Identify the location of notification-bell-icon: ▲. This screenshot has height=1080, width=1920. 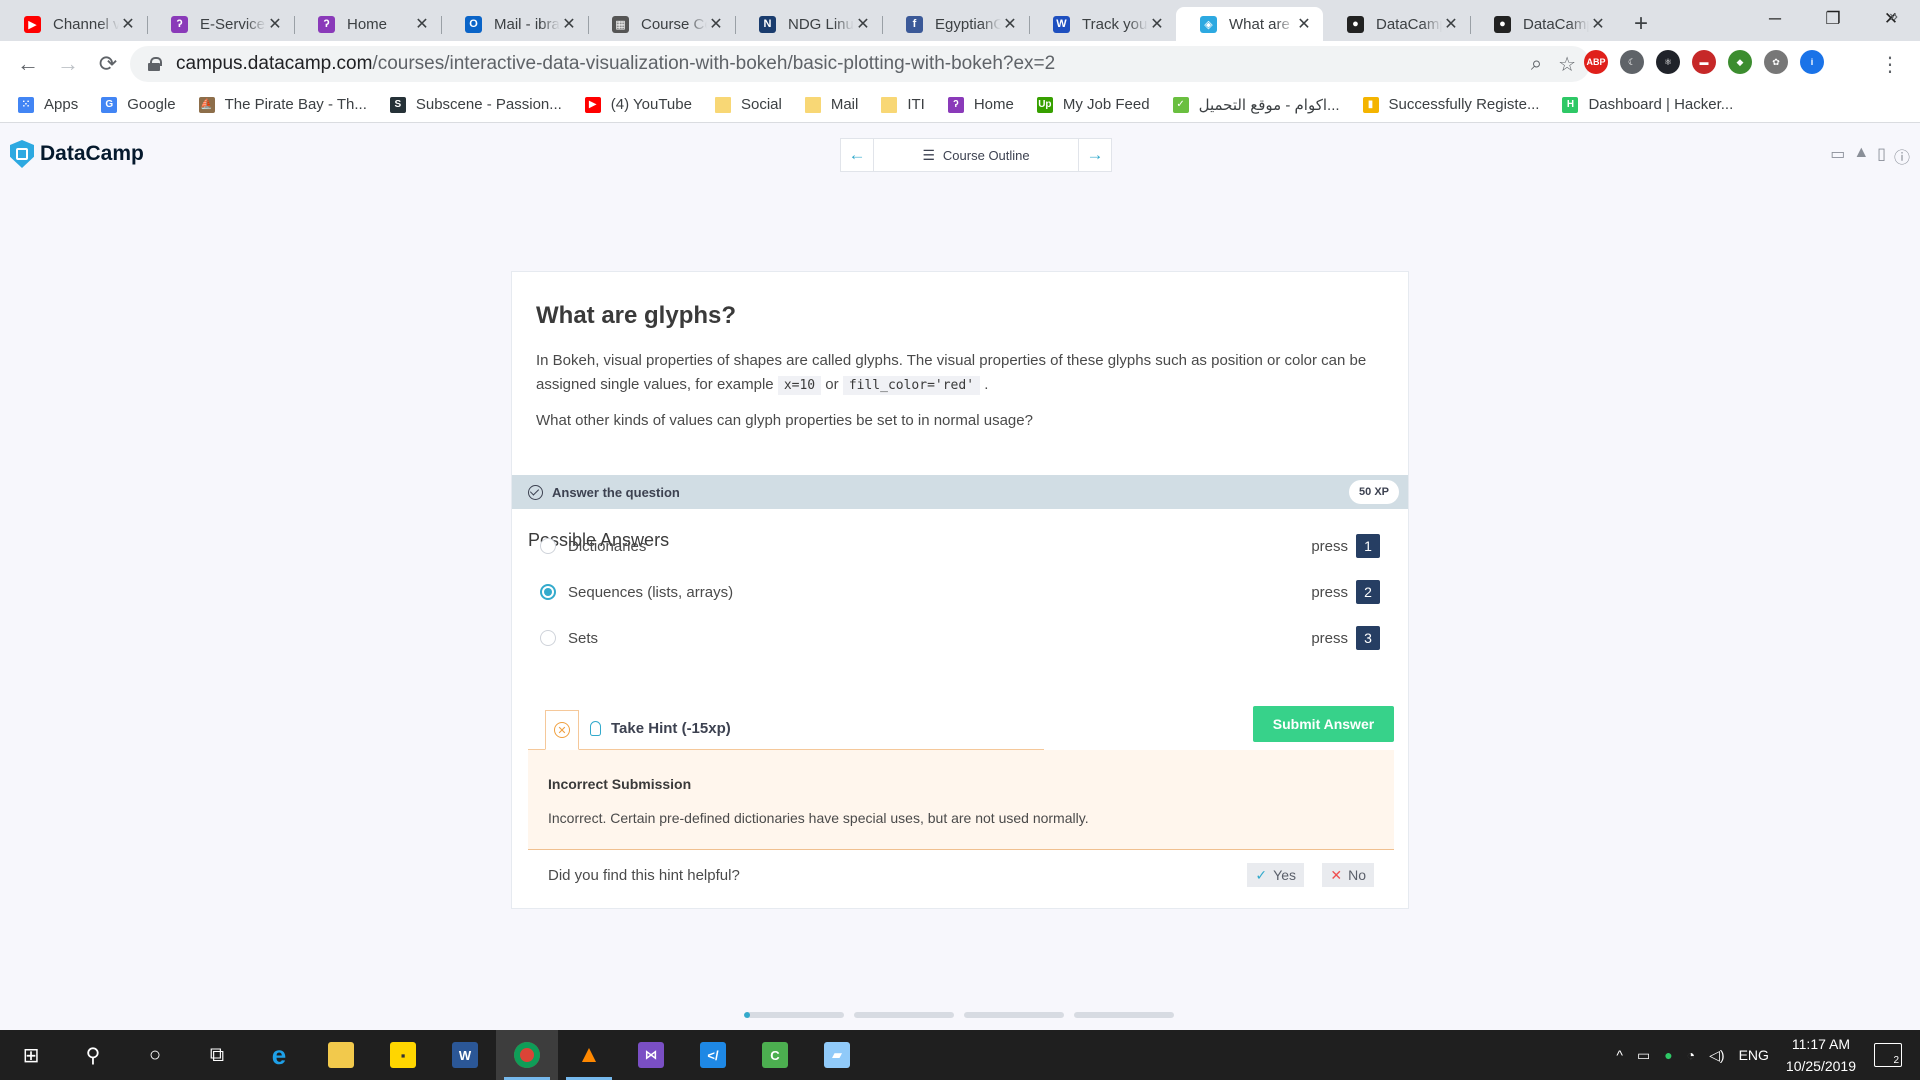
(1861, 156).